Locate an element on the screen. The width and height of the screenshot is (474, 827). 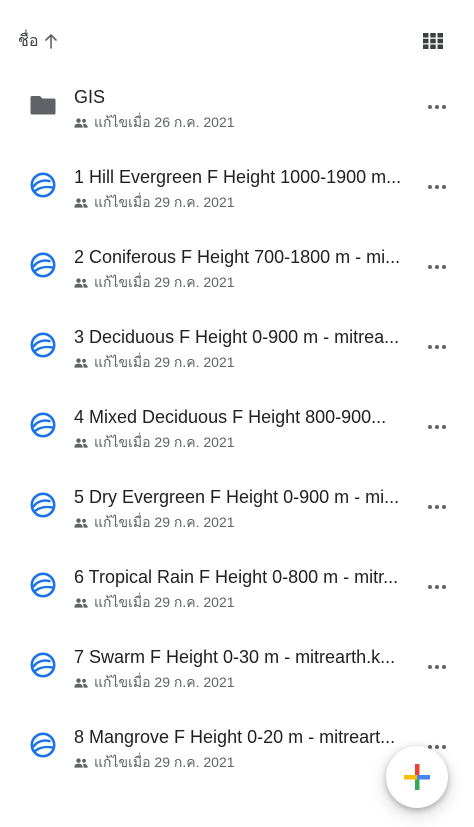
arrow-up-icon is located at coordinates (51, 41).